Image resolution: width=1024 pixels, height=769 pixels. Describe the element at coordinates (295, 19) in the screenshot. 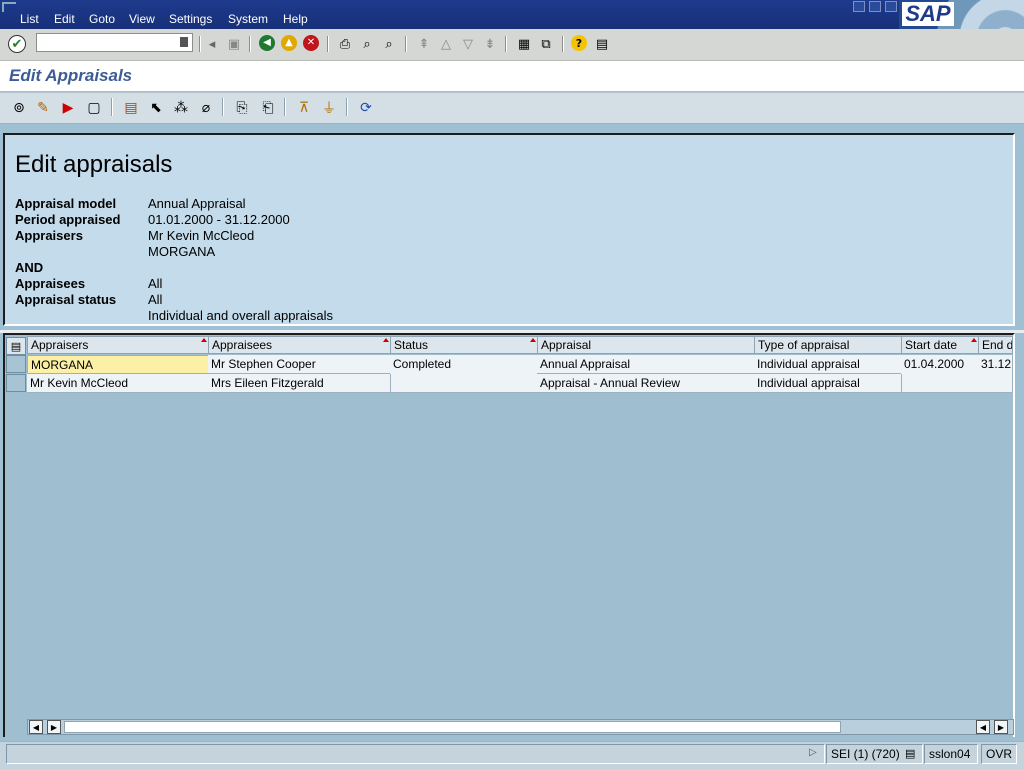

I see `menu-help: Help` at that location.